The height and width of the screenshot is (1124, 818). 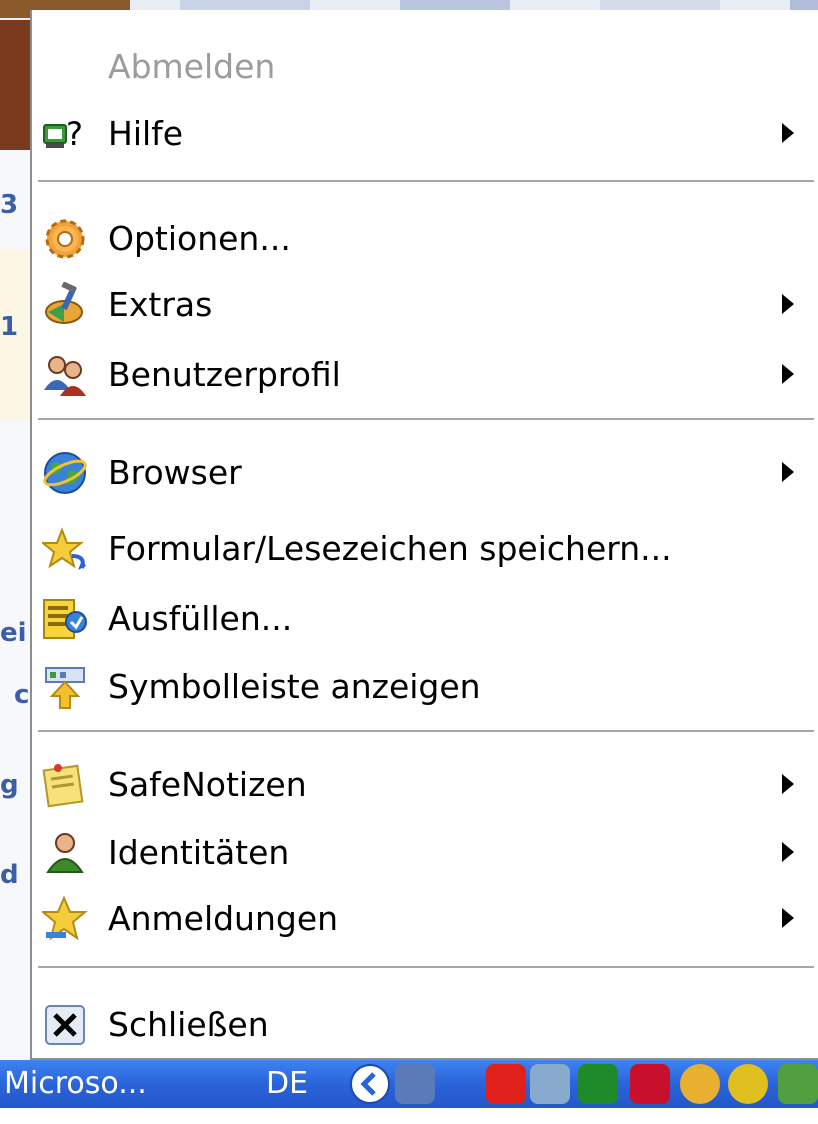 What do you see at coordinates (294, 1084) in the screenshot?
I see `language-indicator: DE` at bounding box center [294, 1084].